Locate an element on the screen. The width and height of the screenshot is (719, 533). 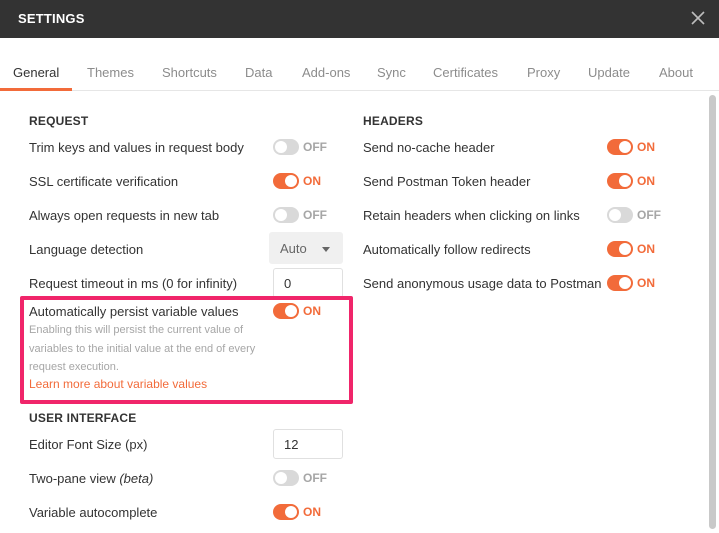
two-pane-label-text: Two-pane view is located at coordinates (72, 478).